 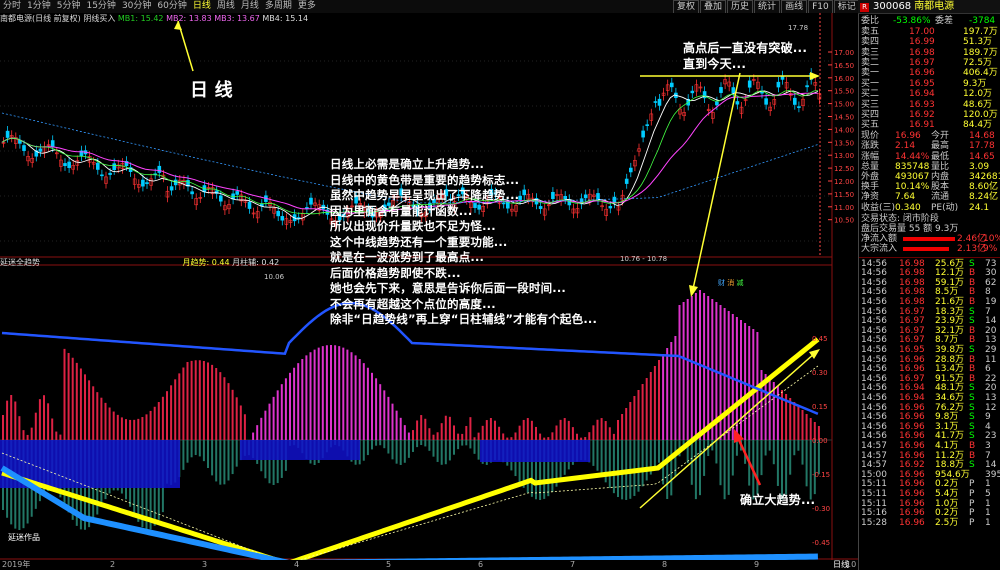 I want to click on bid-price: 16.92, so click(x=922, y=114).